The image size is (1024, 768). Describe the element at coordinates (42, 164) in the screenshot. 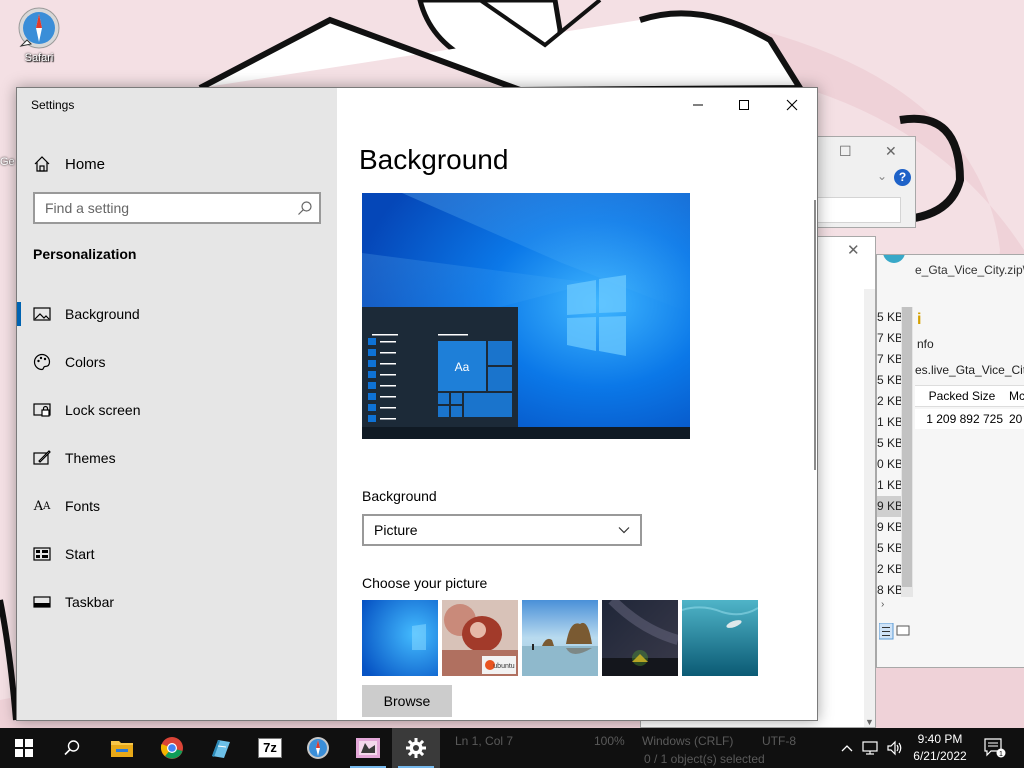

I see `home-icon` at that location.